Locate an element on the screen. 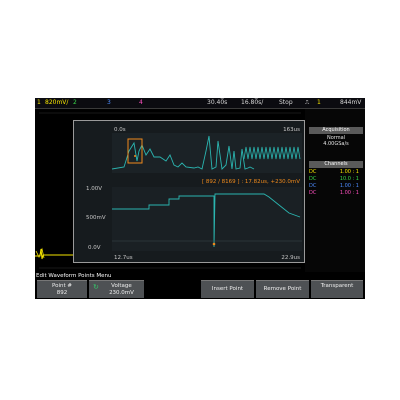 The height and width of the screenshot is (400, 400). point-readout: [ 892 / 8169 ] : 17.82us, +230.0mV is located at coordinates (251, 182).